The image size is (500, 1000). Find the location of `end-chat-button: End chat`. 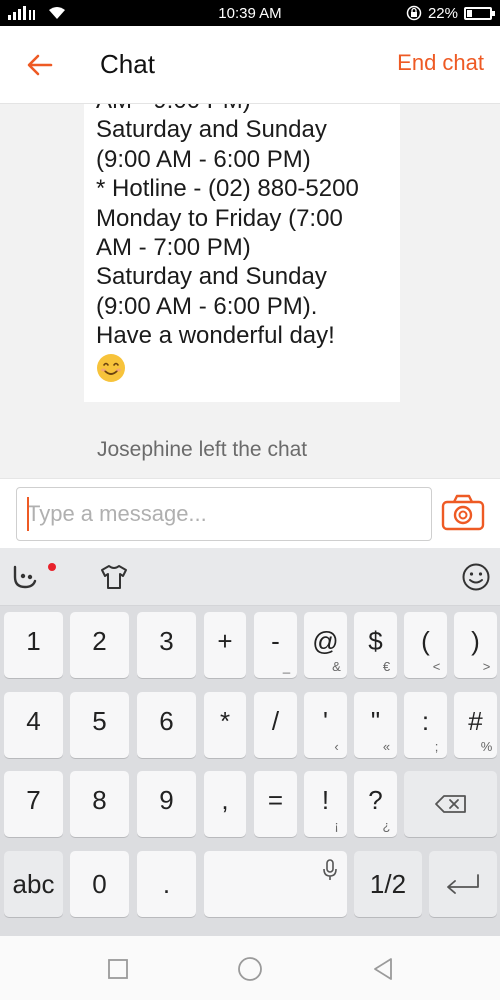

end-chat-button: End chat is located at coordinates (440, 63).